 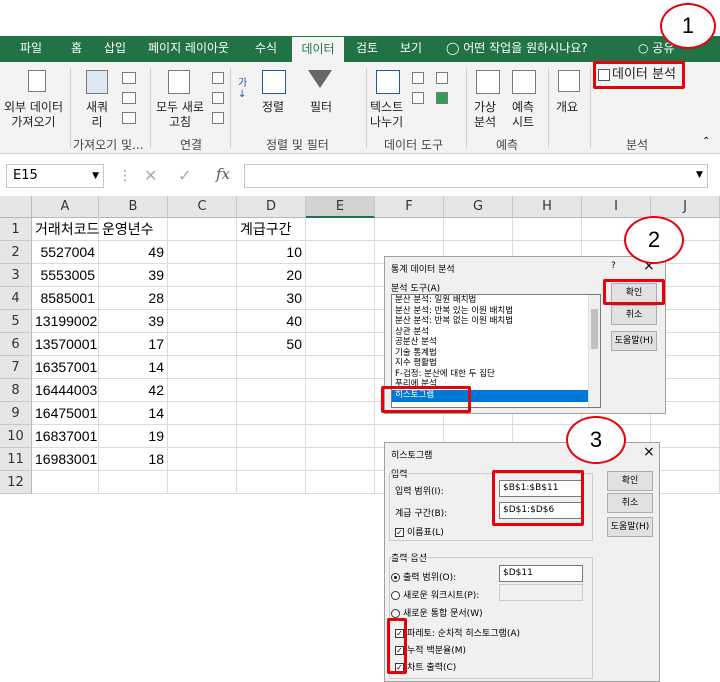 I want to click on cell-B9: 14, so click(x=133, y=413).